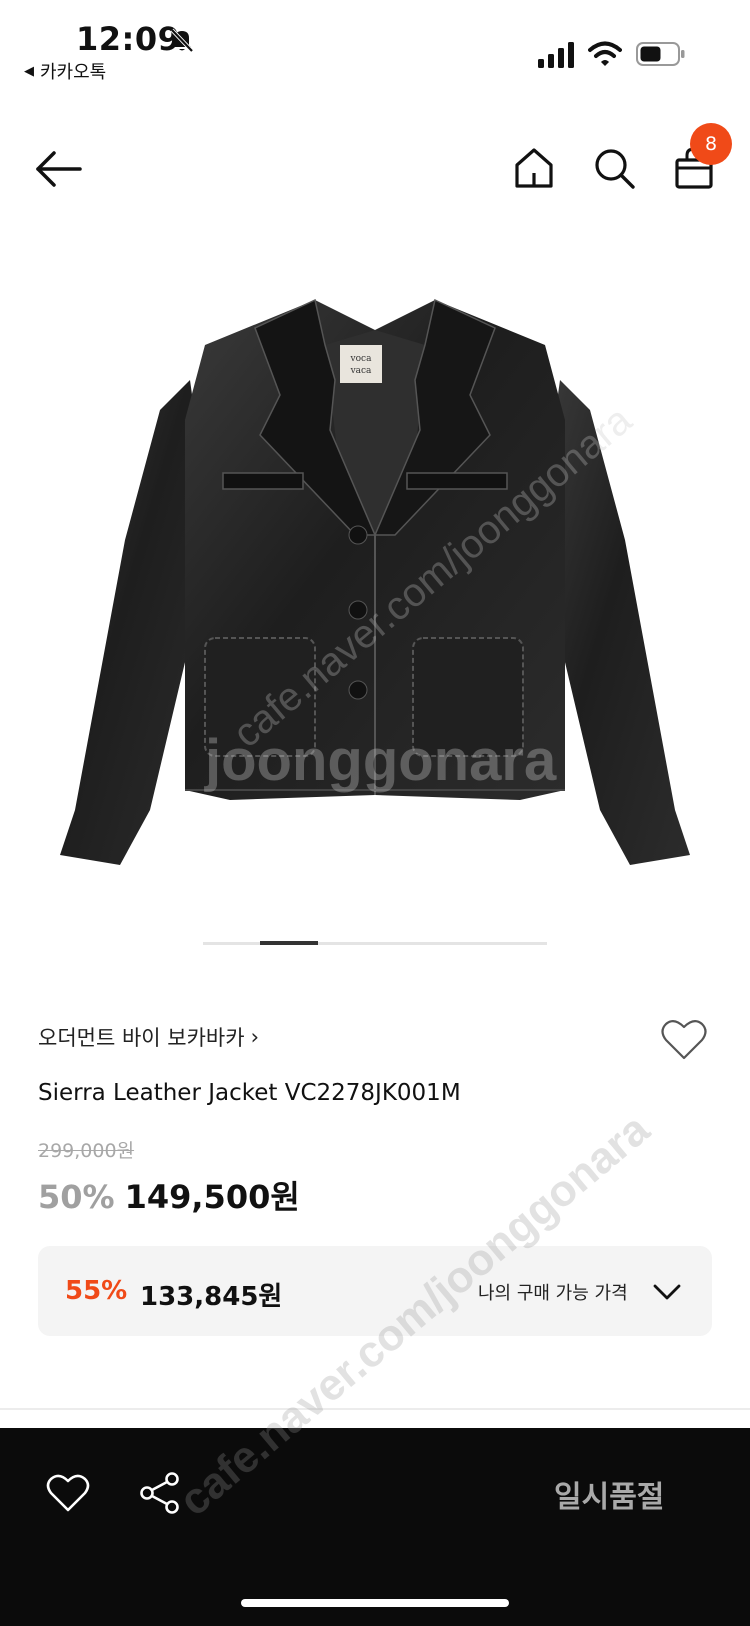 This screenshot has height=1626, width=750. I want to click on svg-text: vaca, so click(361, 371).